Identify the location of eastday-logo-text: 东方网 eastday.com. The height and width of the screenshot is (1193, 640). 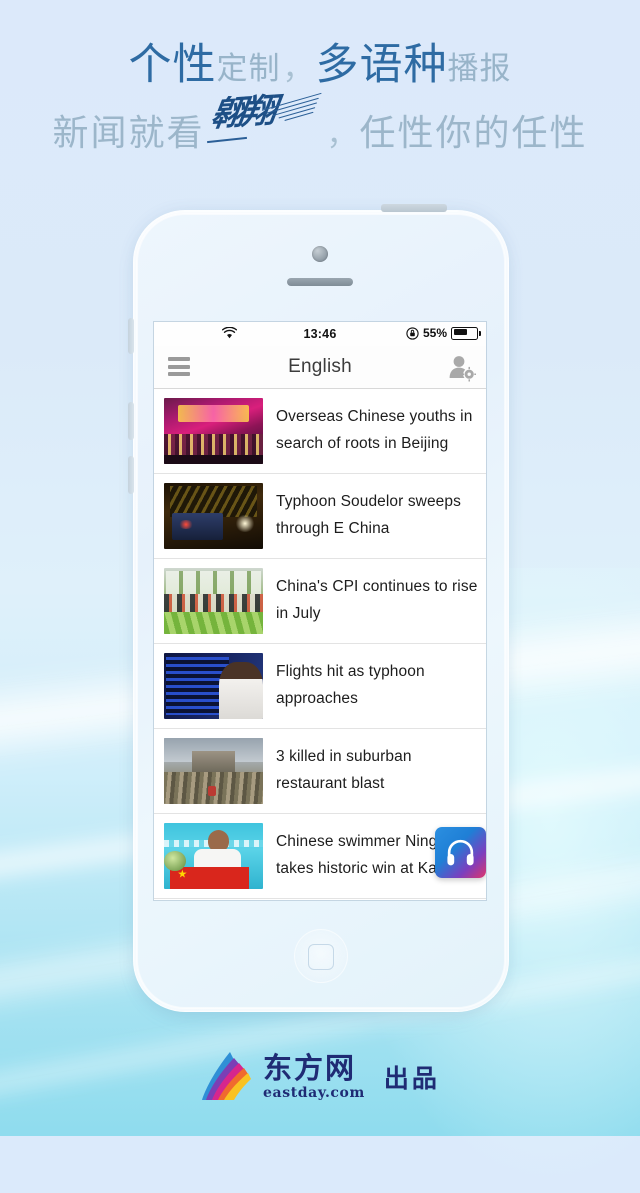
(314, 1076).